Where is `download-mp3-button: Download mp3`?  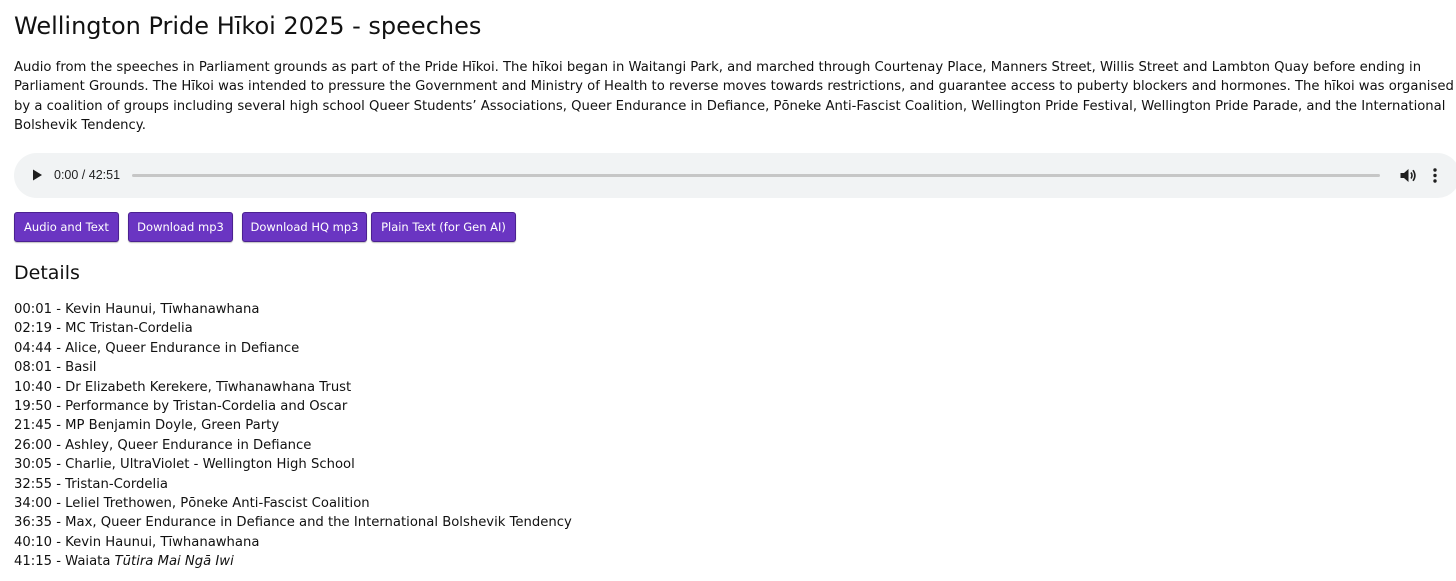 download-mp3-button: Download mp3 is located at coordinates (180, 227).